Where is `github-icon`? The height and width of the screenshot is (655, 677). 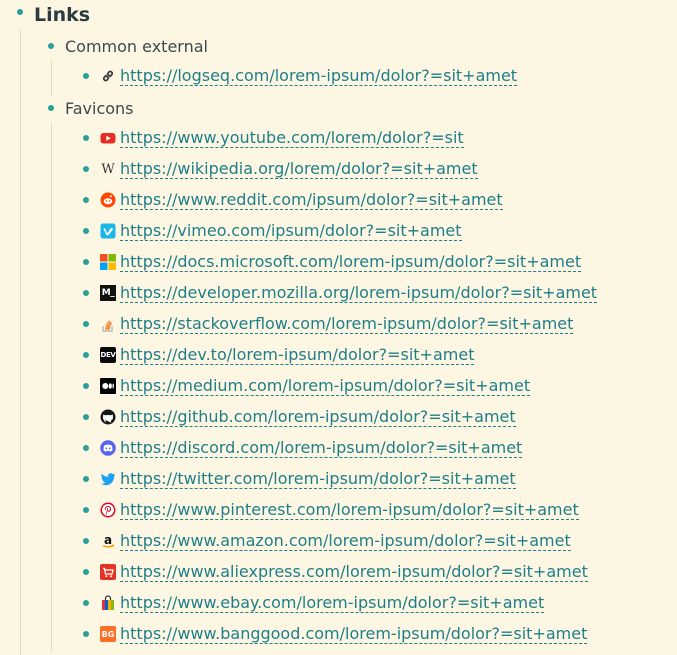 github-icon is located at coordinates (108, 417).